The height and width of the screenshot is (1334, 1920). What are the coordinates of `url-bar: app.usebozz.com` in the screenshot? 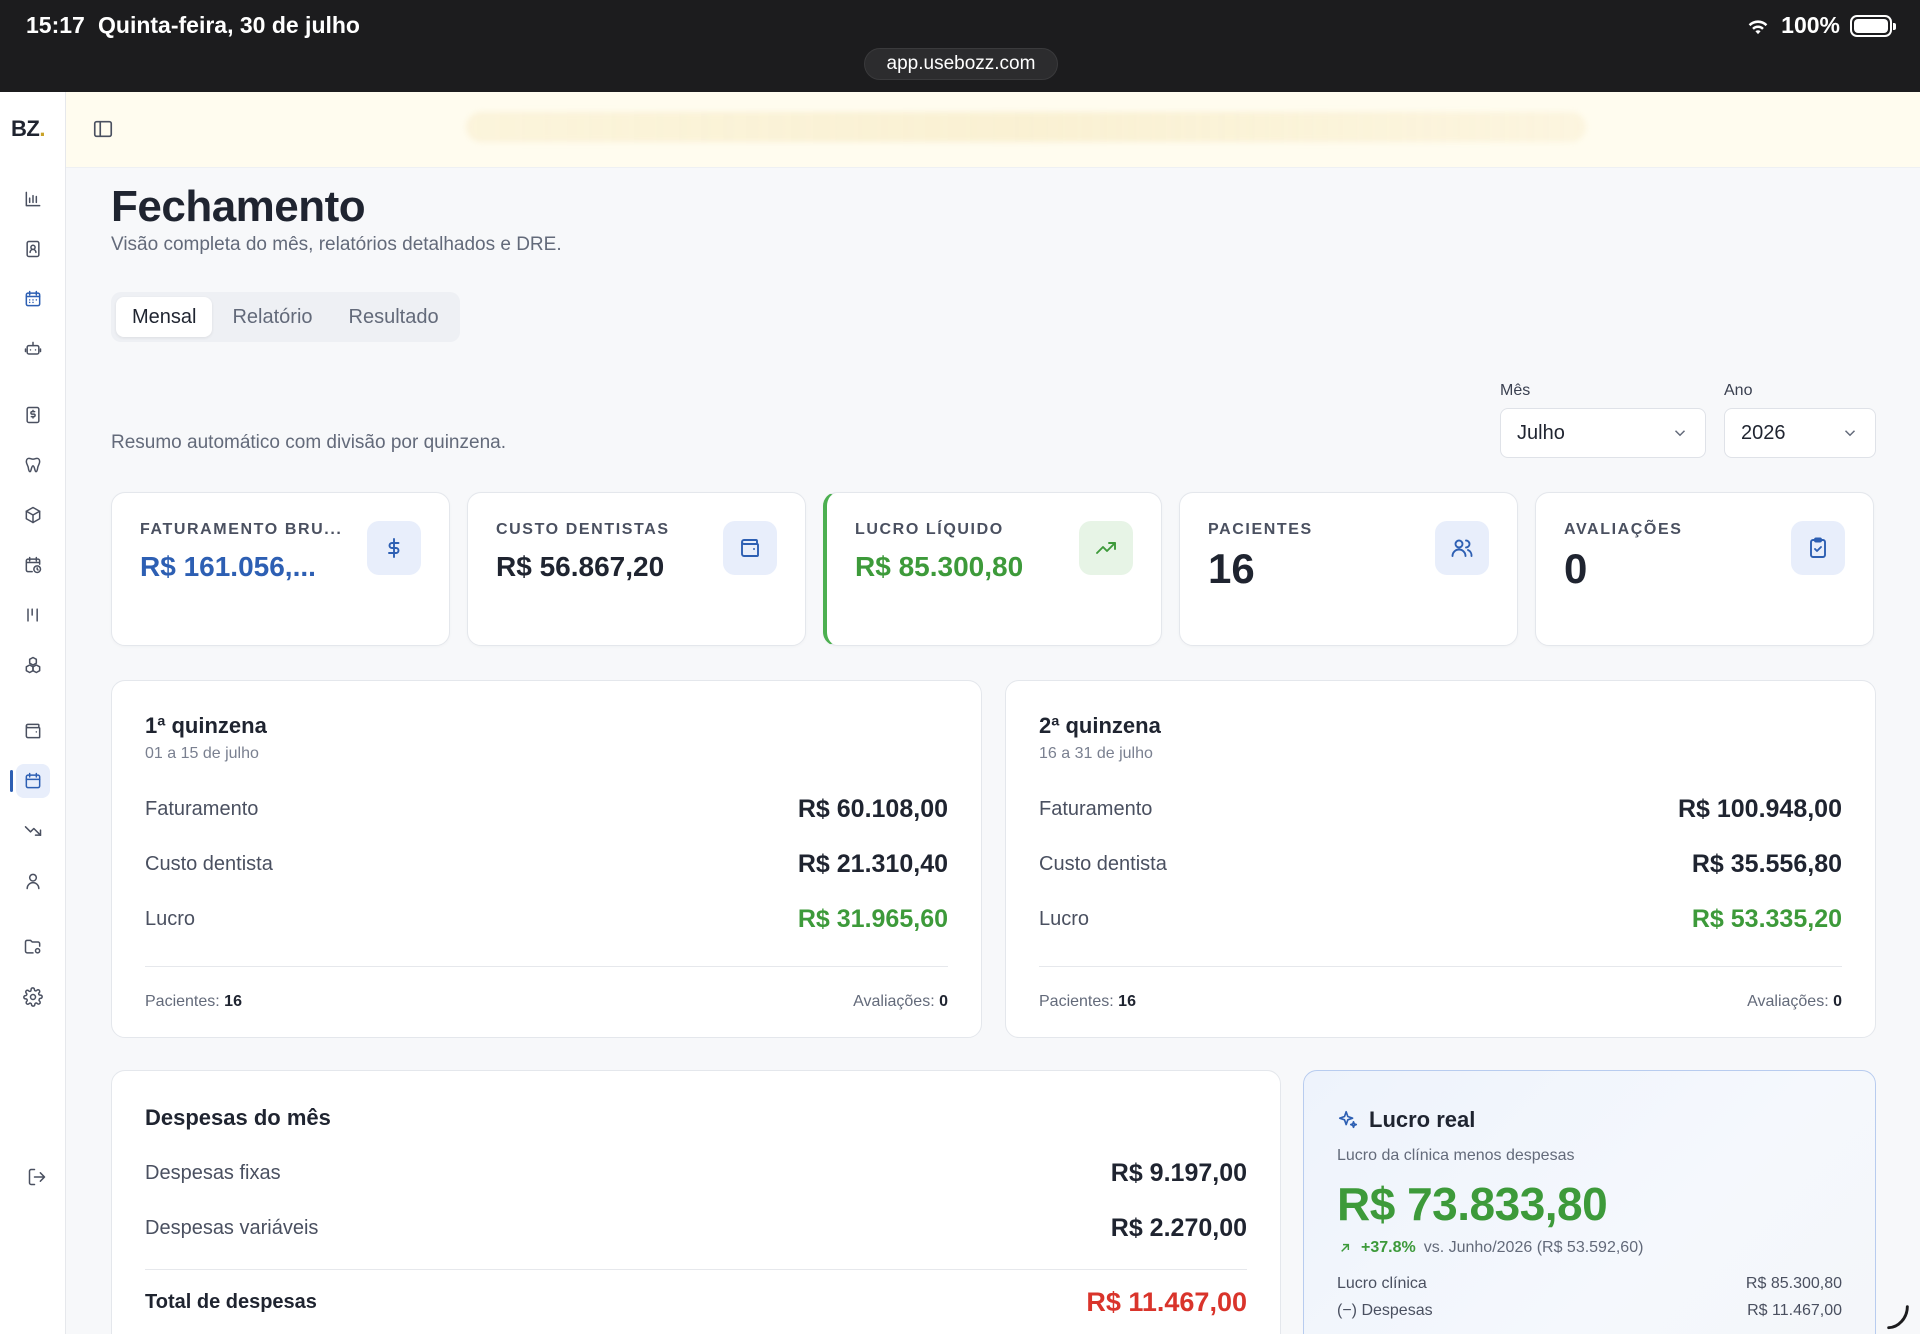 It's located at (961, 64).